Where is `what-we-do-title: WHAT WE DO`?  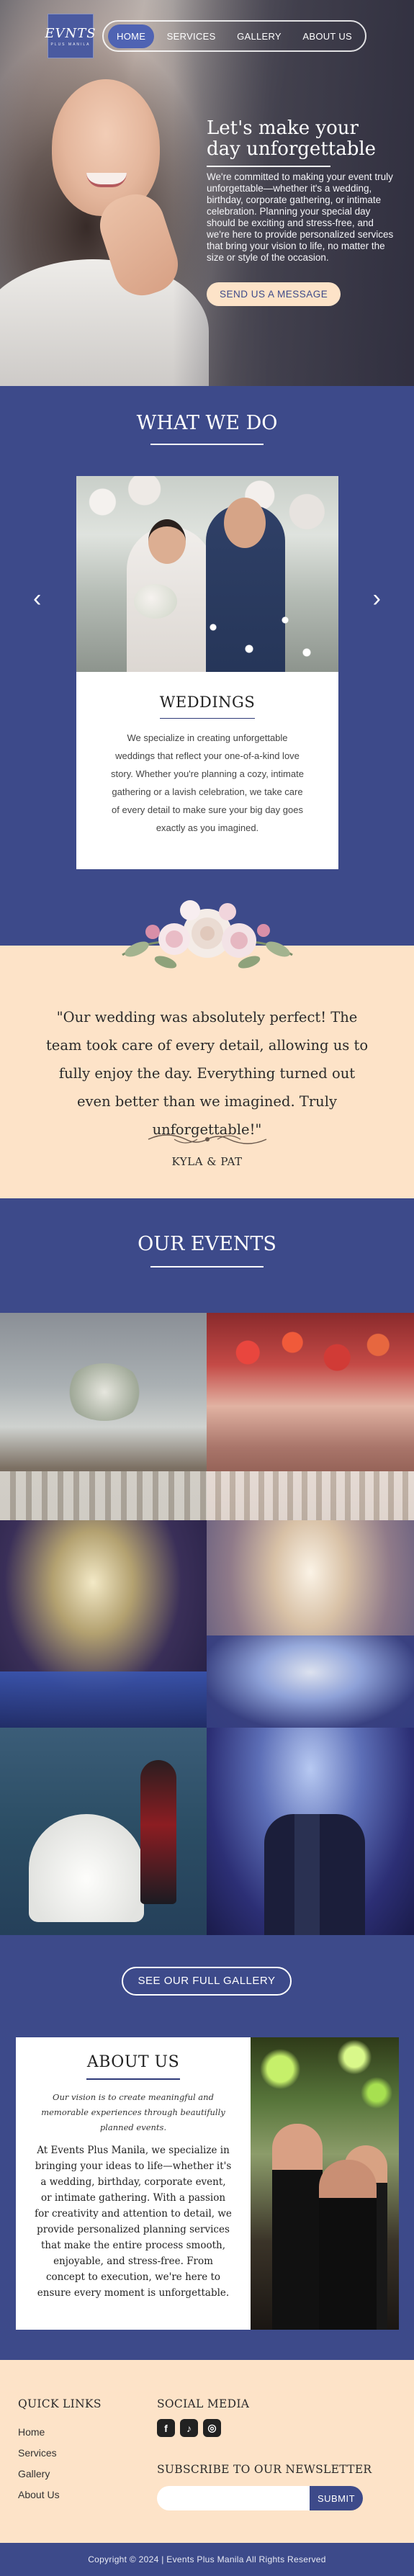 what-we-do-title: WHAT WE DO is located at coordinates (207, 423).